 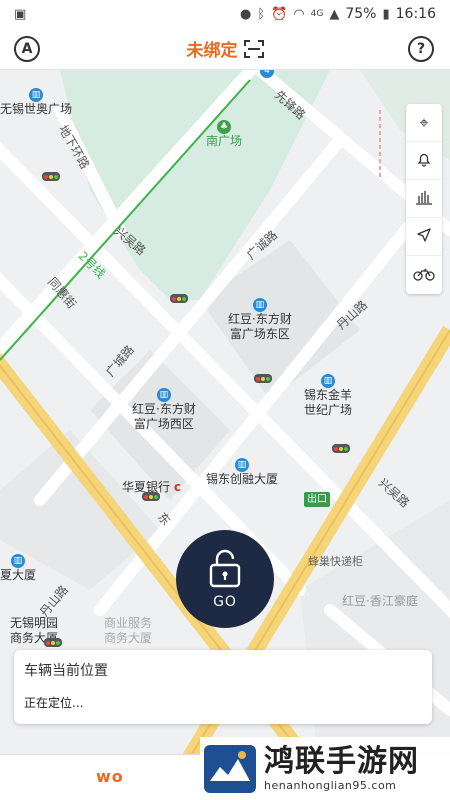 I want to click on bell-icon, so click(x=424, y=161).